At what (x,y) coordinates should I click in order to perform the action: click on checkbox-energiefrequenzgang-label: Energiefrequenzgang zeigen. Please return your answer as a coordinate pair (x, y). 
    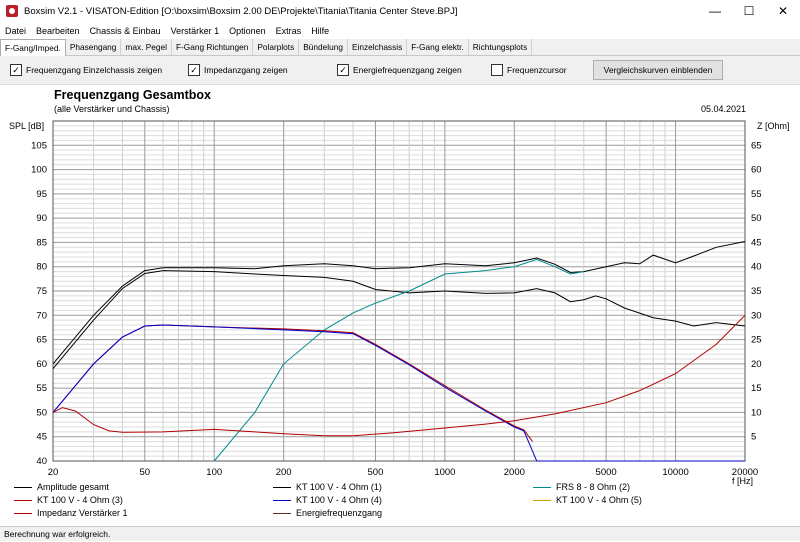
    Looking at the image, I should click on (407, 70).